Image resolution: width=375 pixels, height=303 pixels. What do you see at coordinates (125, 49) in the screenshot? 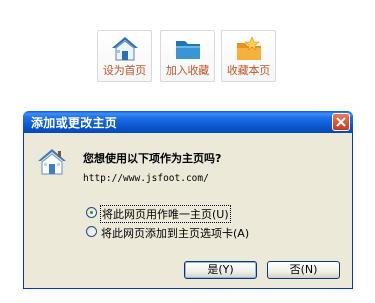
I see `home-icon` at bounding box center [125, 49].